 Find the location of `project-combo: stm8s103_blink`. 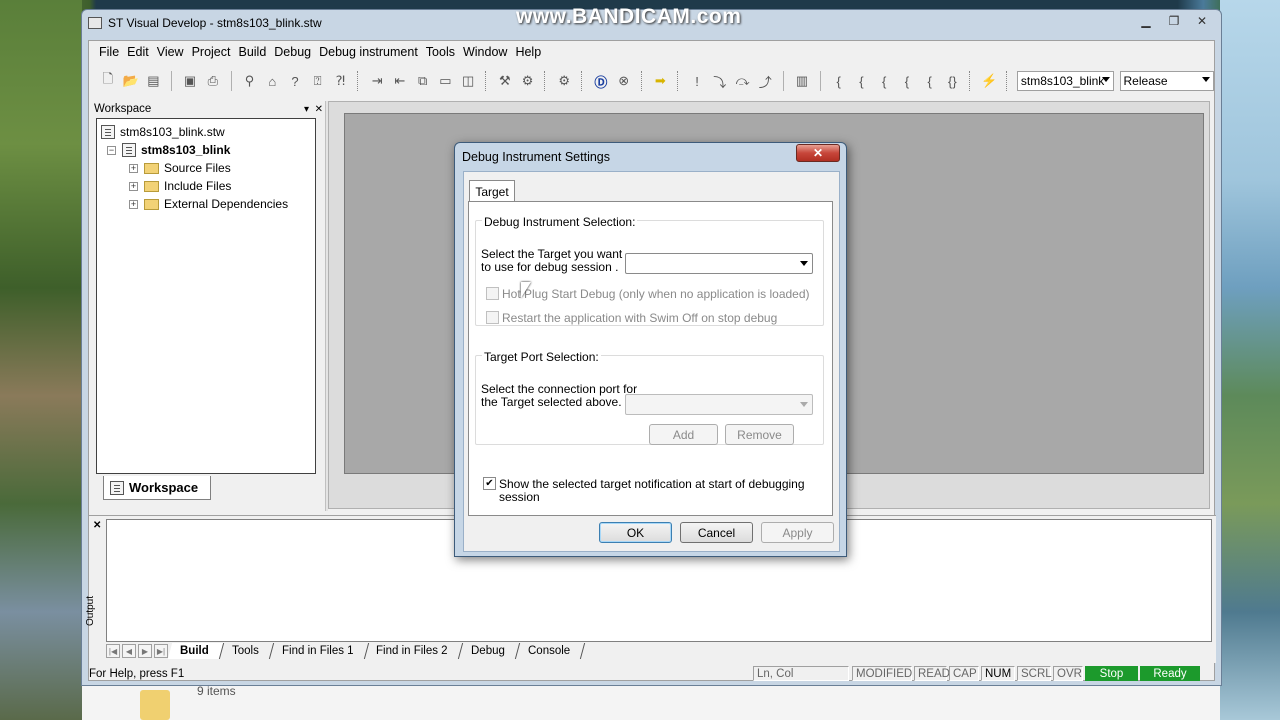

project-combo: stm8s103_blink is located at coordinates (1065, 81).